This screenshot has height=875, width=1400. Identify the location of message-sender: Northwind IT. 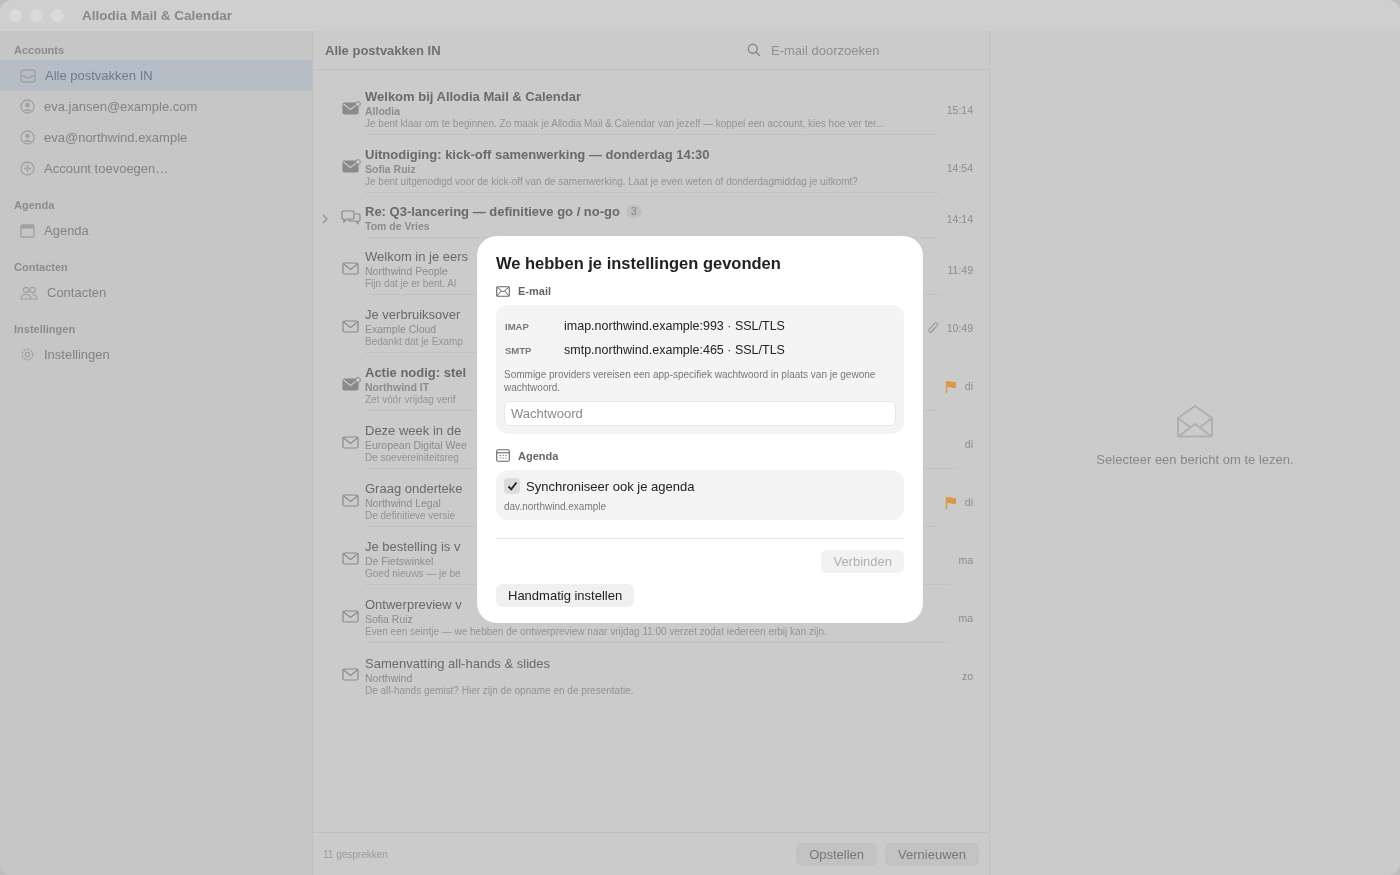
(397, 387).